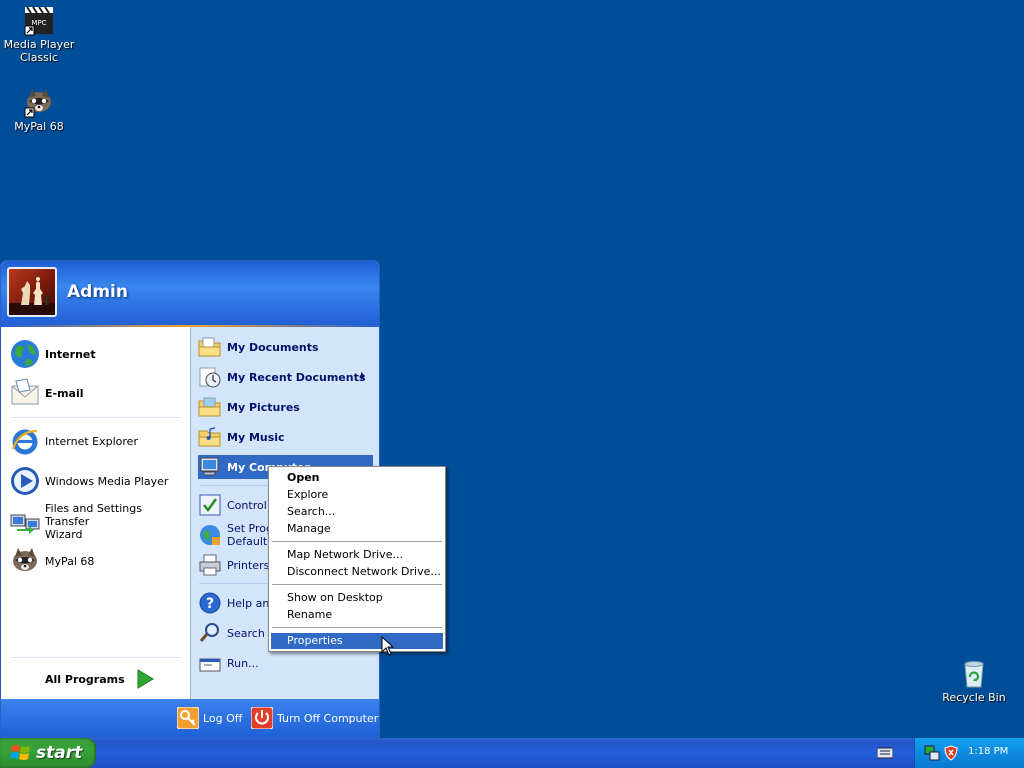 This screenshot has height=768, width=1024. What do you see at coordinates (357, 495) in the screenshot?
I see `ctx-explore: Explore` at bounding box center [357, 495].